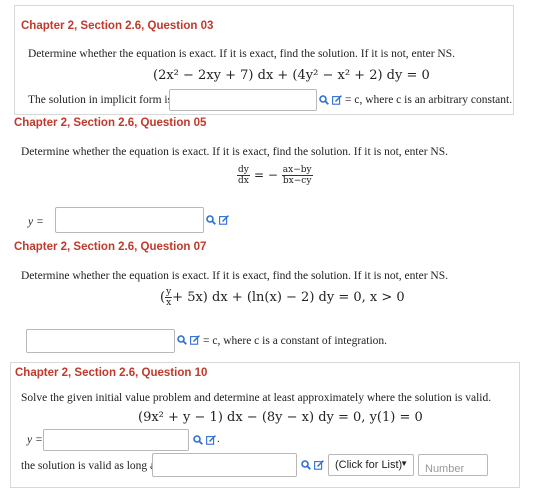  Describe the element at coordinates (224, 465) in the screenshot. I see `question-10-valid-input` at that location.